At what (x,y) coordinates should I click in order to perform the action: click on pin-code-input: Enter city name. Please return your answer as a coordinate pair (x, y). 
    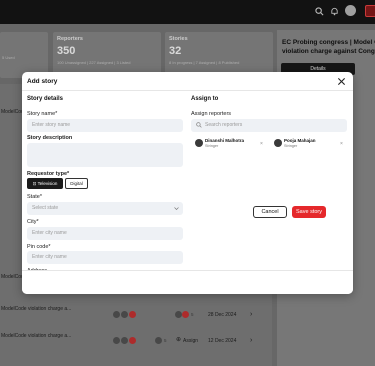
    Looking at the image, I should click on (105, 257).